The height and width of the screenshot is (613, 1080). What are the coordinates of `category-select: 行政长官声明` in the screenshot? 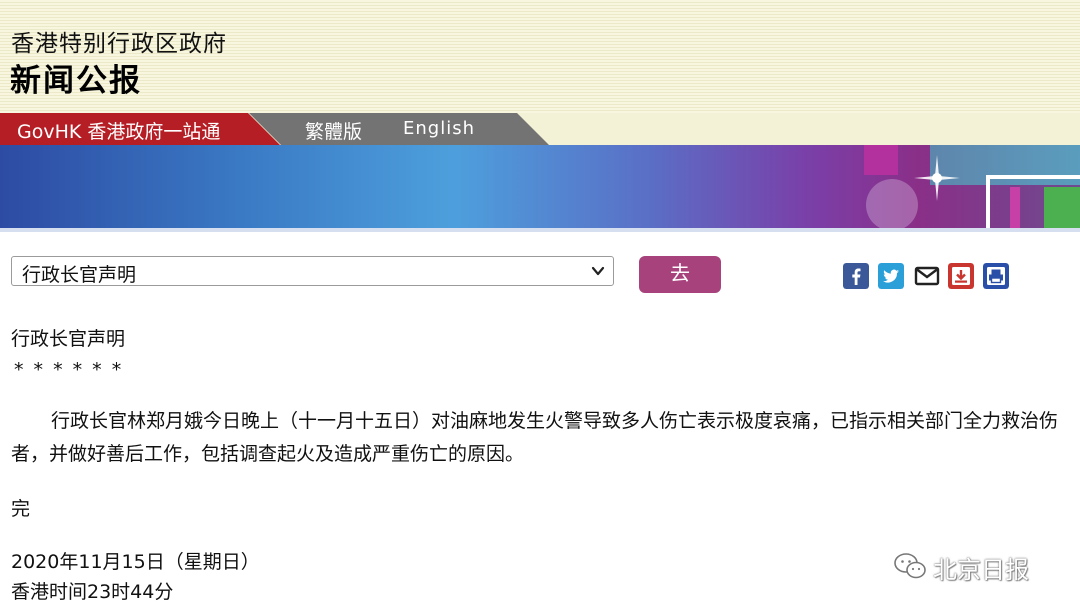 It's located at (312, 271).